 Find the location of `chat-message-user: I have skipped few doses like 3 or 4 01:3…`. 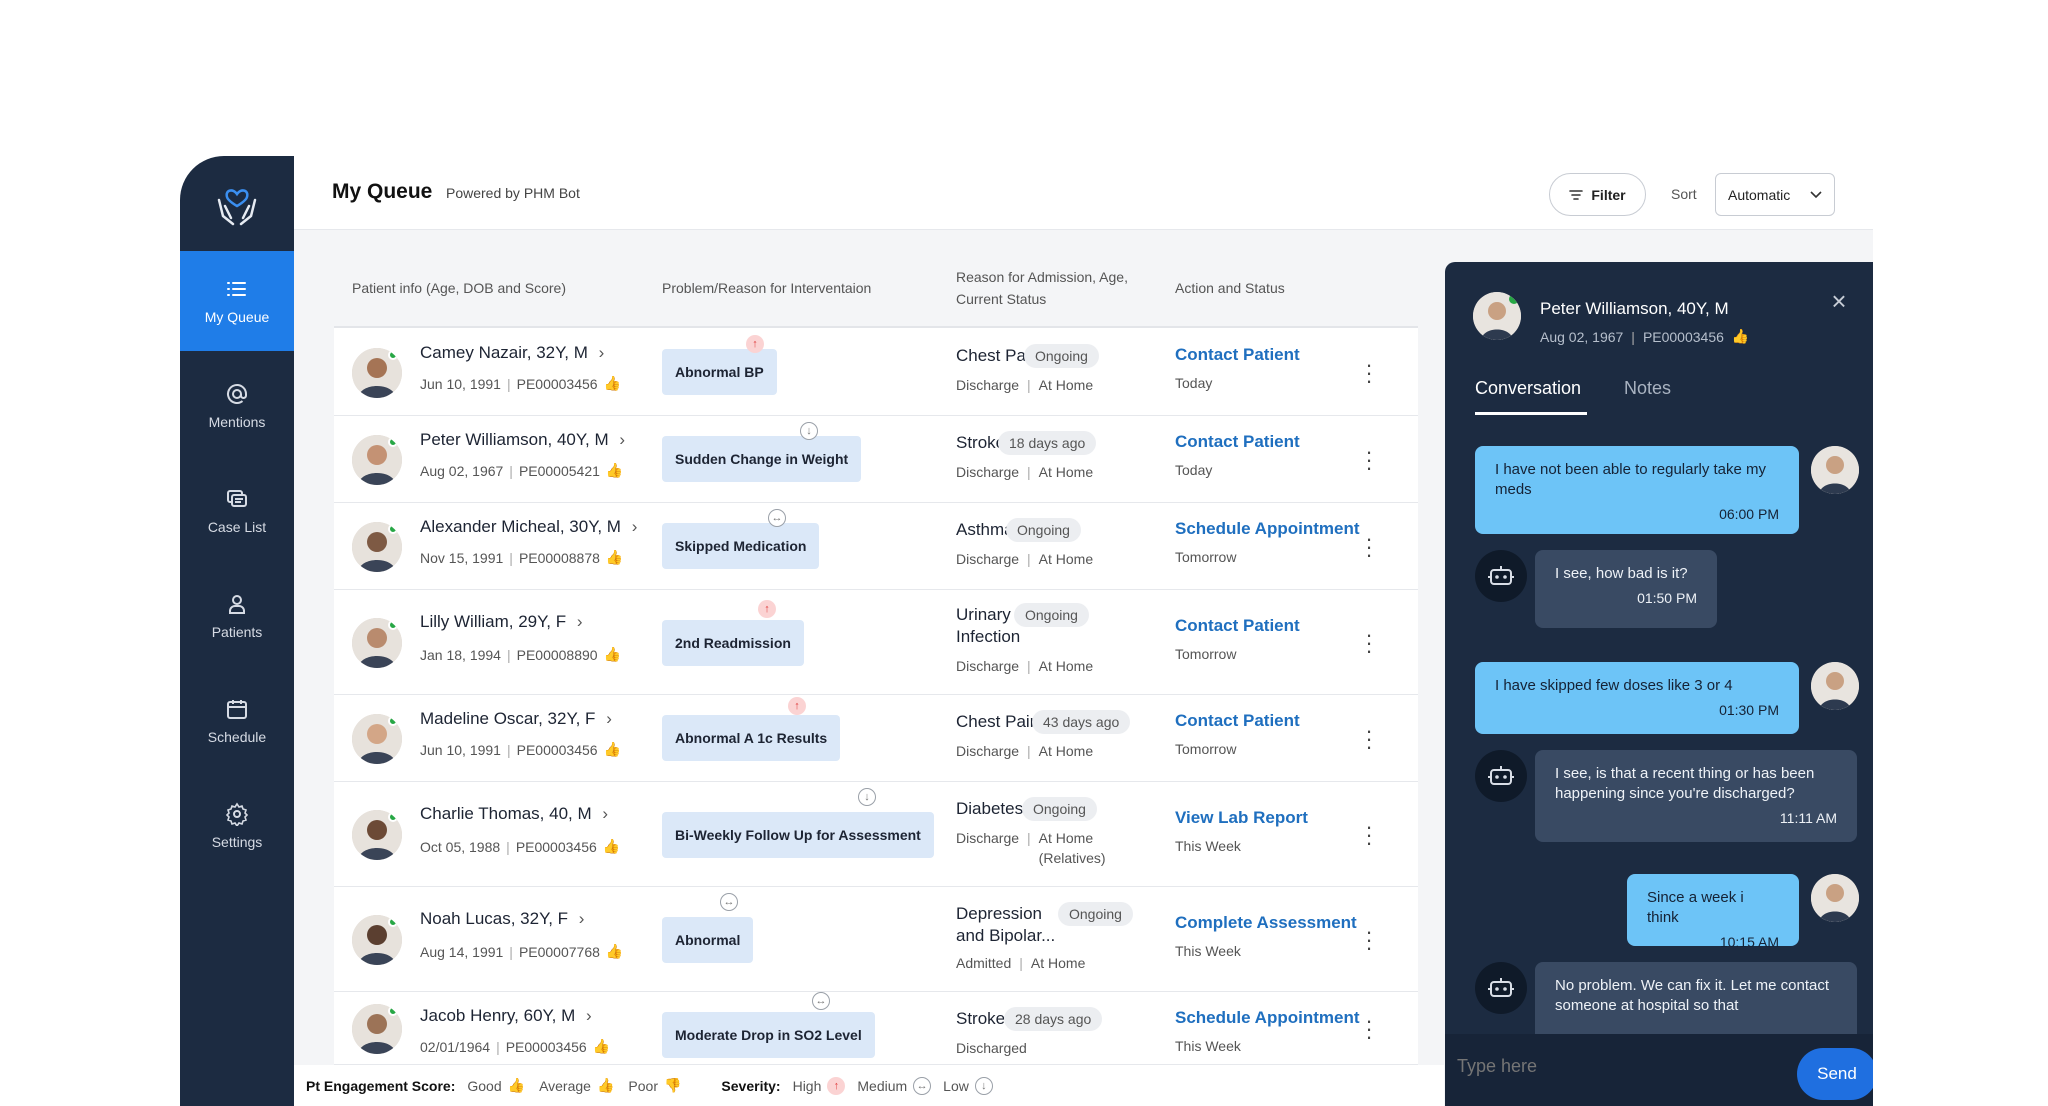

chat-message-user: I have skipped few doses like 3 or 4 01:3… is located at coordinates (1637, 698).